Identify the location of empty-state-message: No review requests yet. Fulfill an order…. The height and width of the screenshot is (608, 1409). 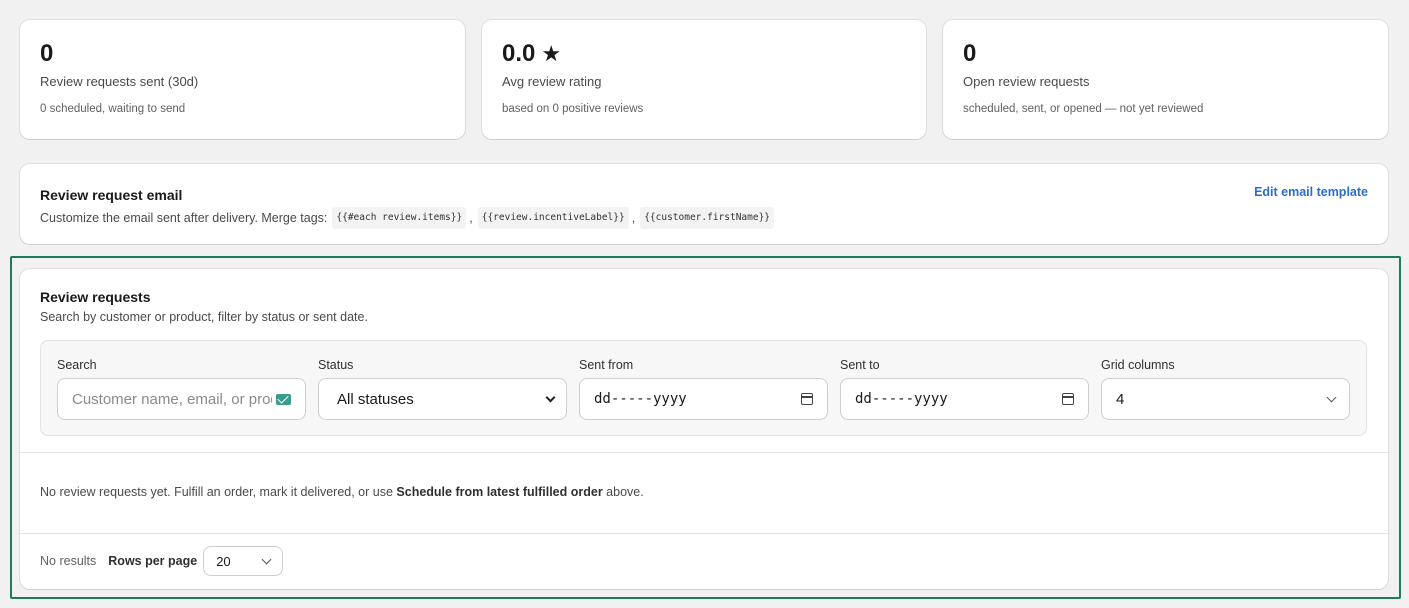
(342, 492).